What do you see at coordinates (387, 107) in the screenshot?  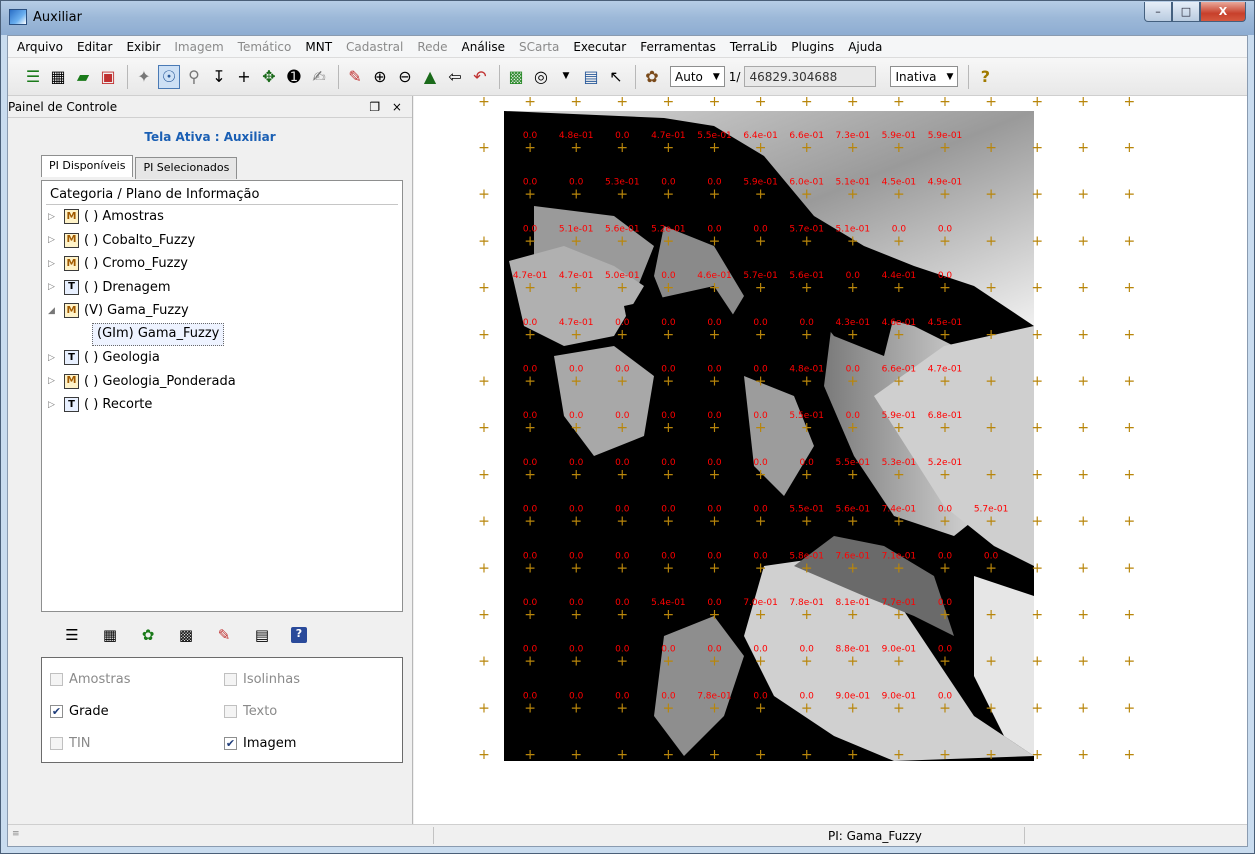 I see `panel-controls: ❐ ×` at bounding box center [387, 107].